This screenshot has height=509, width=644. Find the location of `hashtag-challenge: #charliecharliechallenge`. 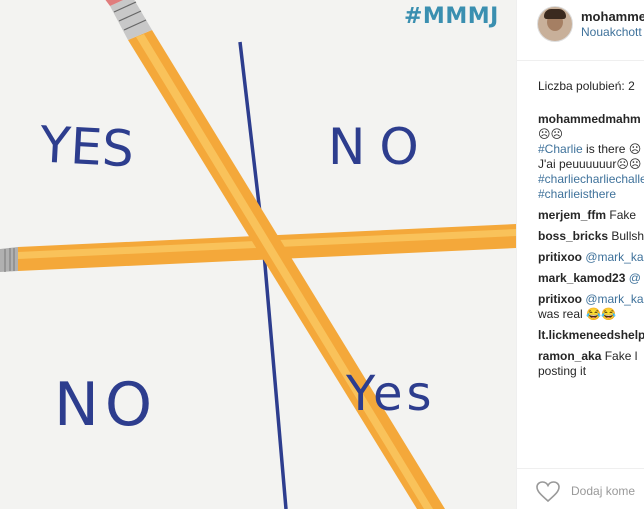

hashtag-challenge: #charliecharliechallenge is located at coordinates (591, 179).